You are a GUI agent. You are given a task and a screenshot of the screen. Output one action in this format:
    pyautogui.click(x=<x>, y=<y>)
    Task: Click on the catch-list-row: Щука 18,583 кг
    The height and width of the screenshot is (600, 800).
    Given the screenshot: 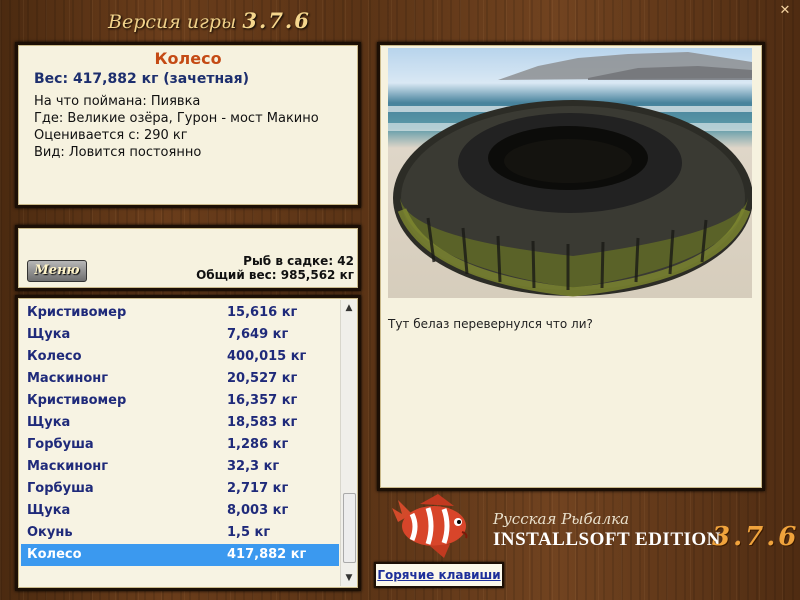 What is the action you would take?
    pyautogui.click(x=180, y=423)
    